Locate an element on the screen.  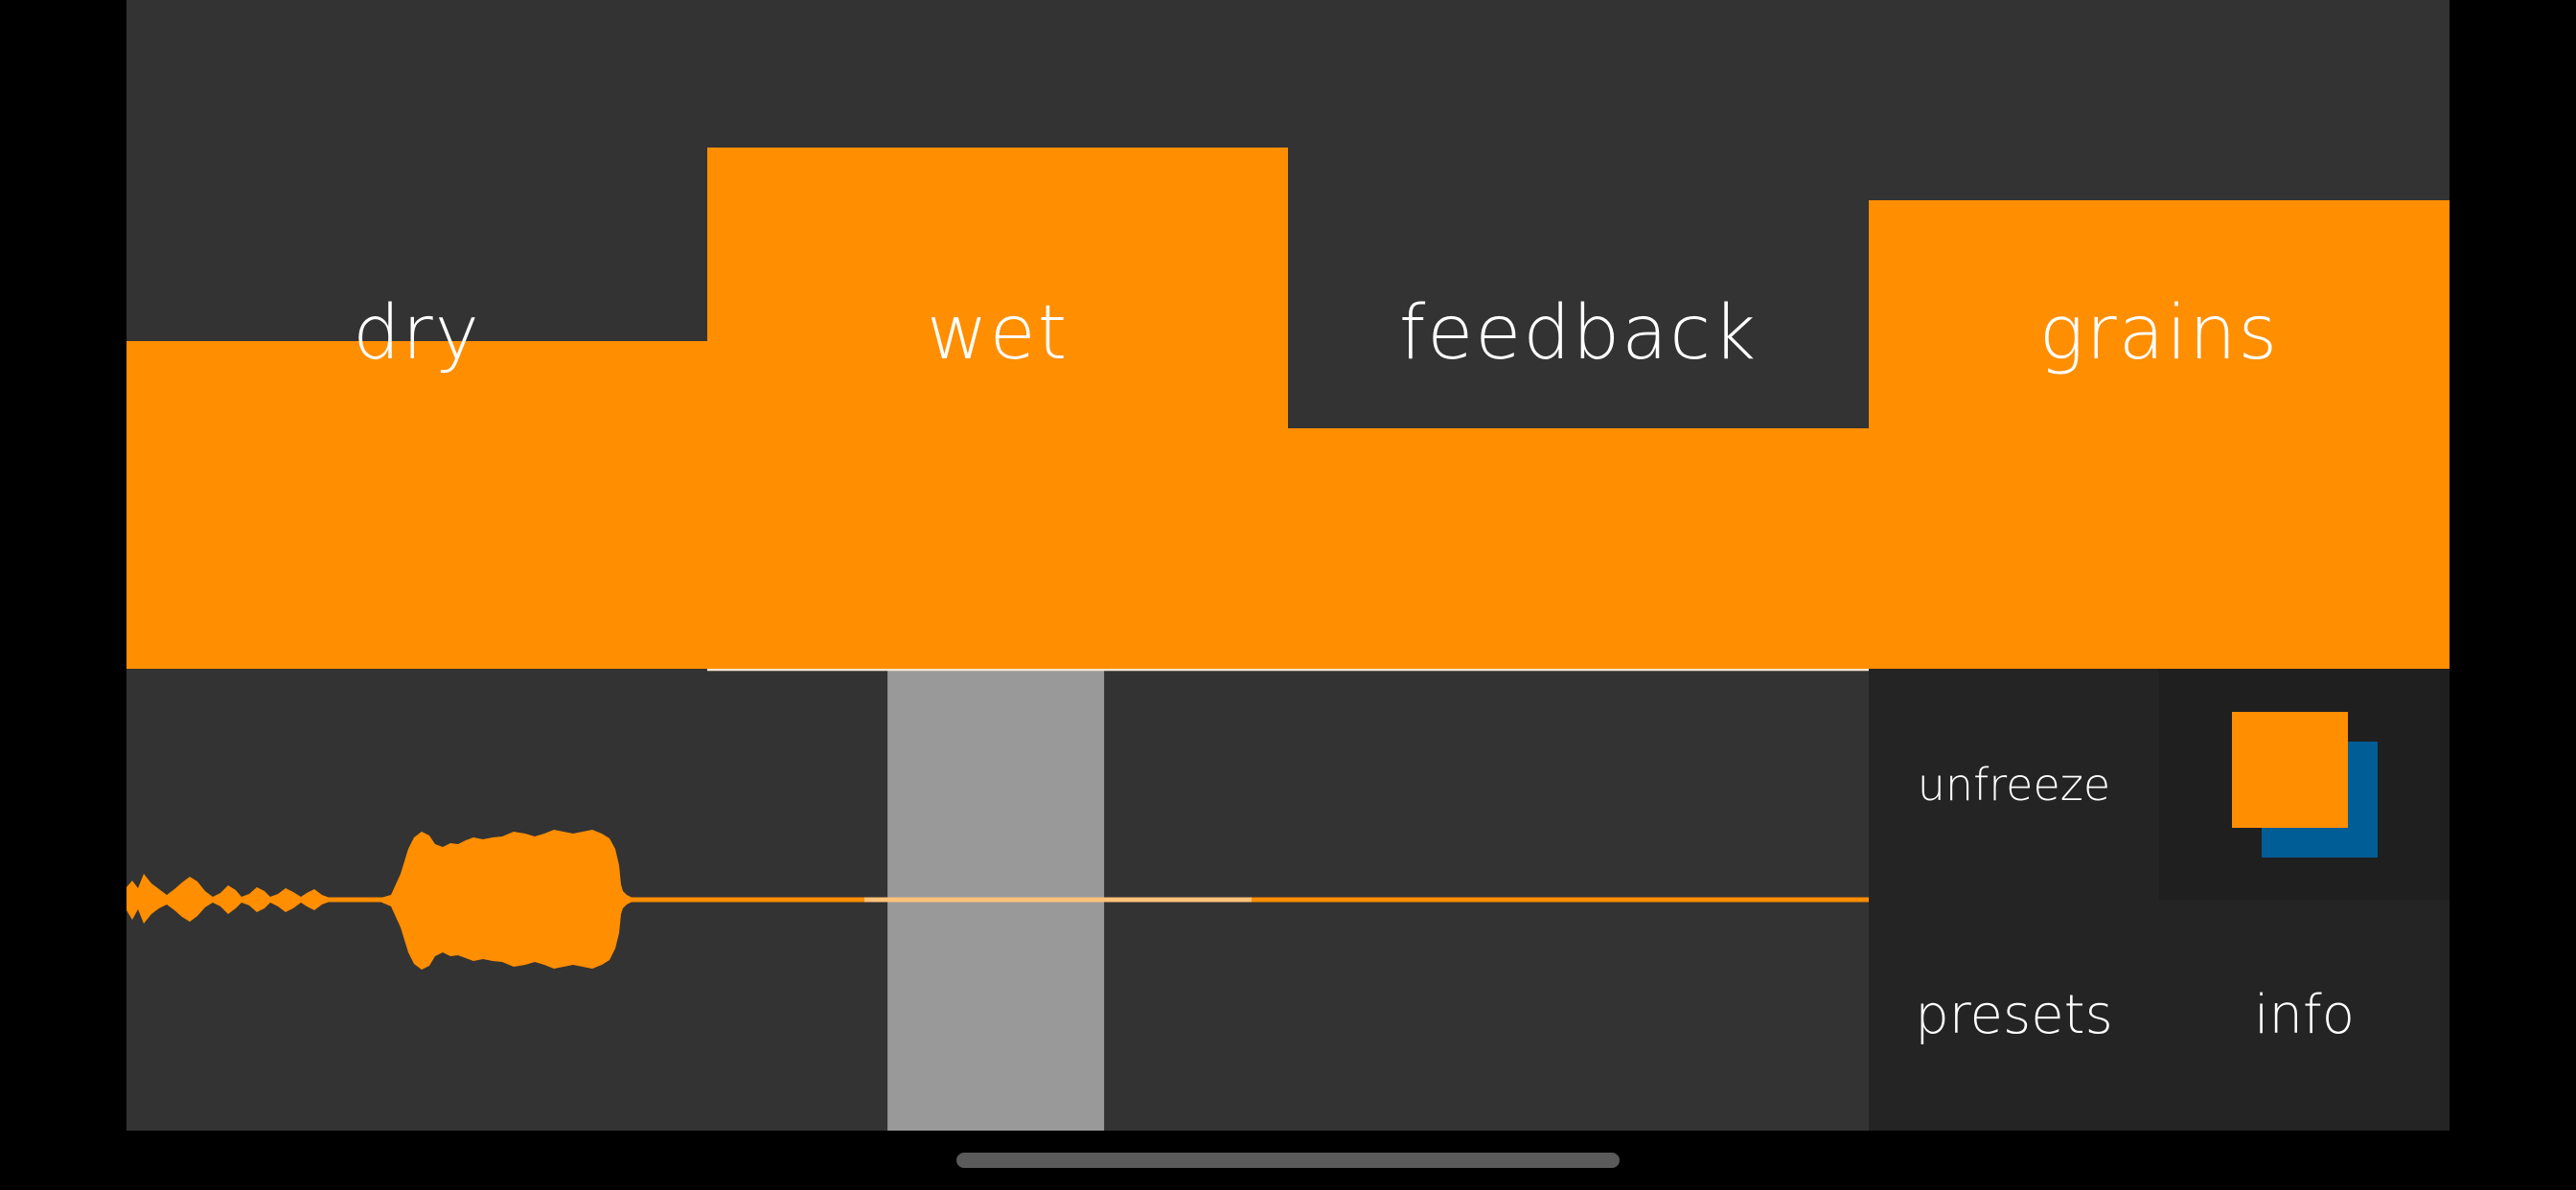
fader-dry-fill is located at coordinates (416, 505).